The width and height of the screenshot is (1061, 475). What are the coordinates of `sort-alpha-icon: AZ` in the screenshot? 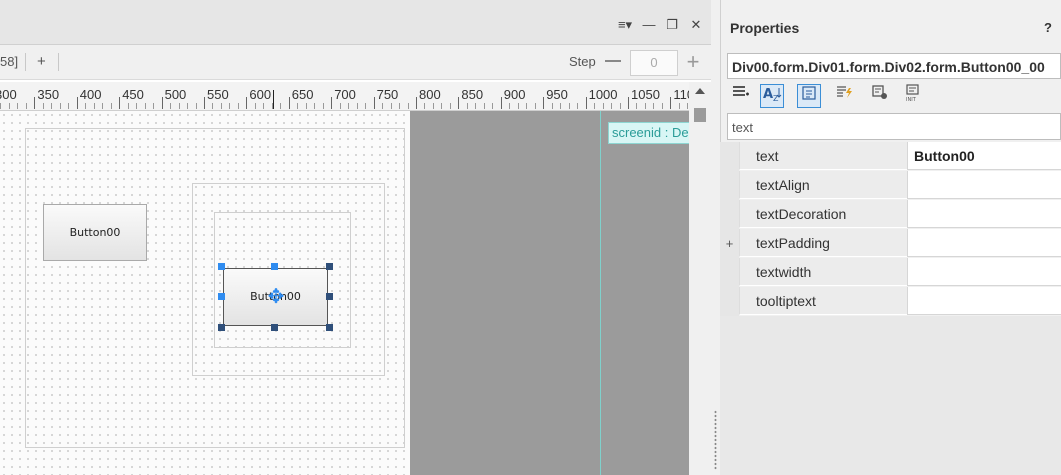 It's located at (772, 96).